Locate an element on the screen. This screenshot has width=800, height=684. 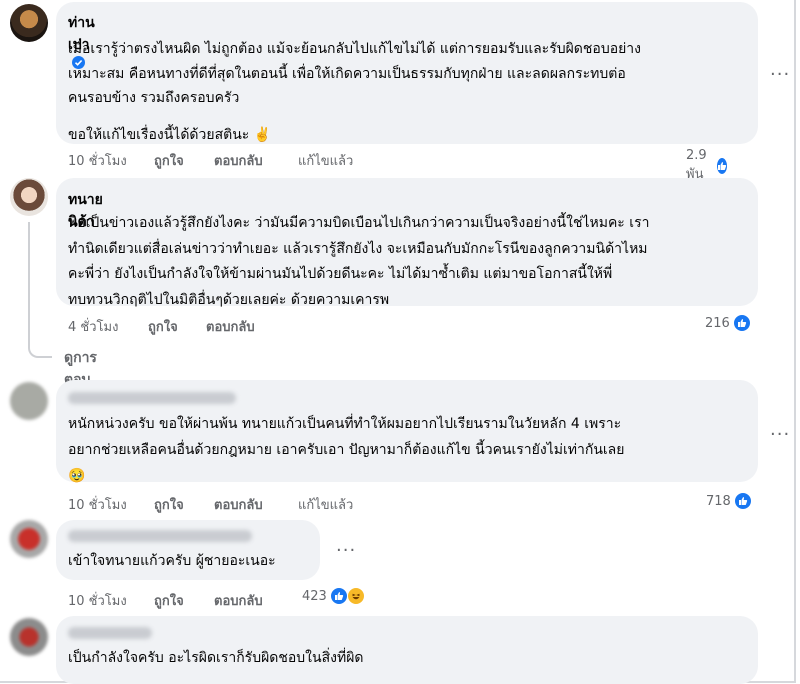
comment-line: ขอให้แก้ไขเรื่องนี้ได้ด้วยสตินะ ✌️ is located at coordinates (170, 134).